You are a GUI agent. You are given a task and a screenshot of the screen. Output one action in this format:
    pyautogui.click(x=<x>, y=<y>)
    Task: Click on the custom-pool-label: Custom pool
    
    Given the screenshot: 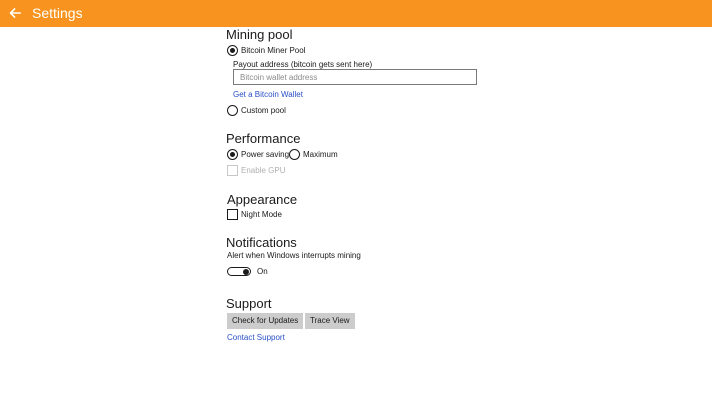 What is the action you would take?
    pyautogui.click(x=263, y=110)
    